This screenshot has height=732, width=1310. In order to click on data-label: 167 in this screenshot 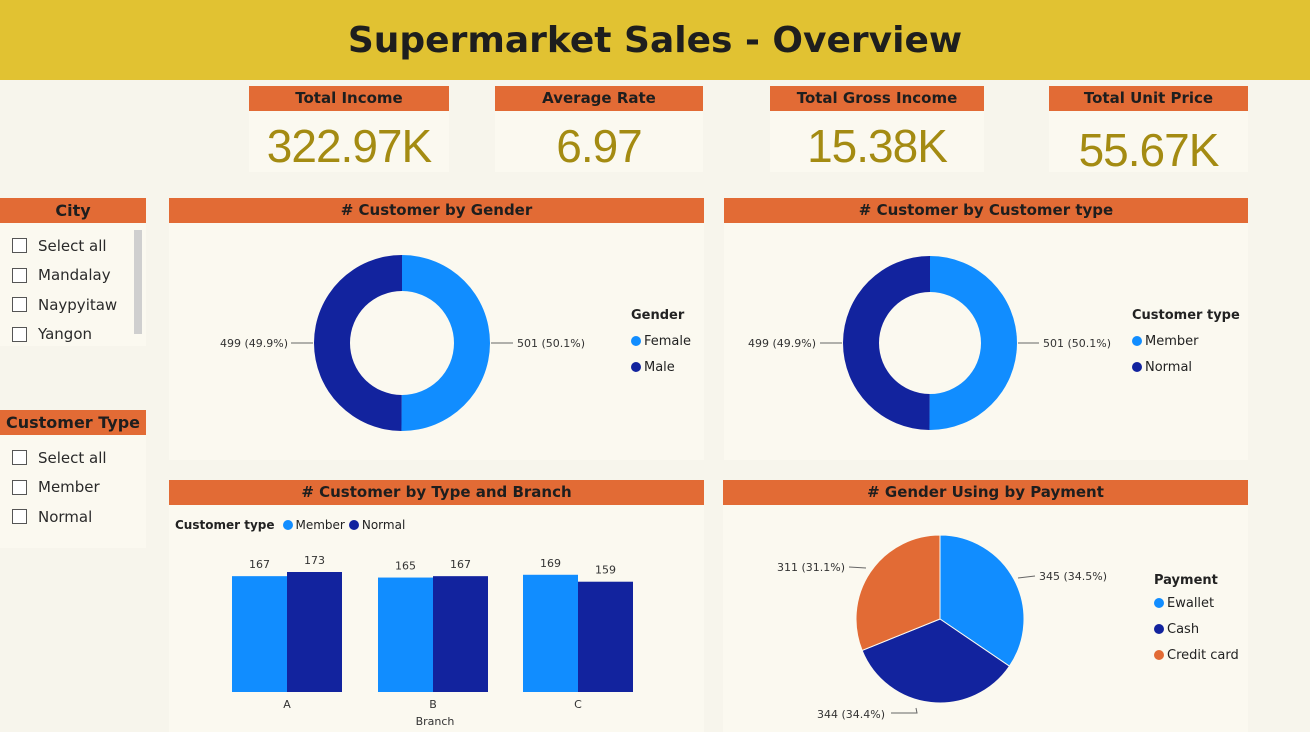, I will do `click(259, 564)`.